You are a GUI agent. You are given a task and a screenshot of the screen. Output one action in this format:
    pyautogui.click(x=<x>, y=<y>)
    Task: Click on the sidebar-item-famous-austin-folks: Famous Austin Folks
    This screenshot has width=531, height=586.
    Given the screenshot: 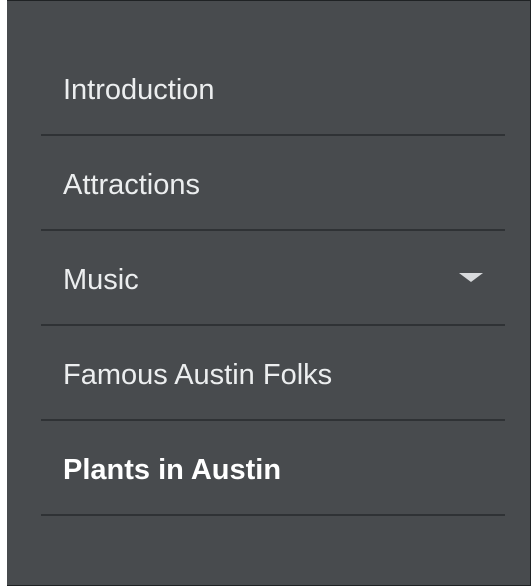 What is the action you would take?
    pyautogui.click(x=273, y=373)
    